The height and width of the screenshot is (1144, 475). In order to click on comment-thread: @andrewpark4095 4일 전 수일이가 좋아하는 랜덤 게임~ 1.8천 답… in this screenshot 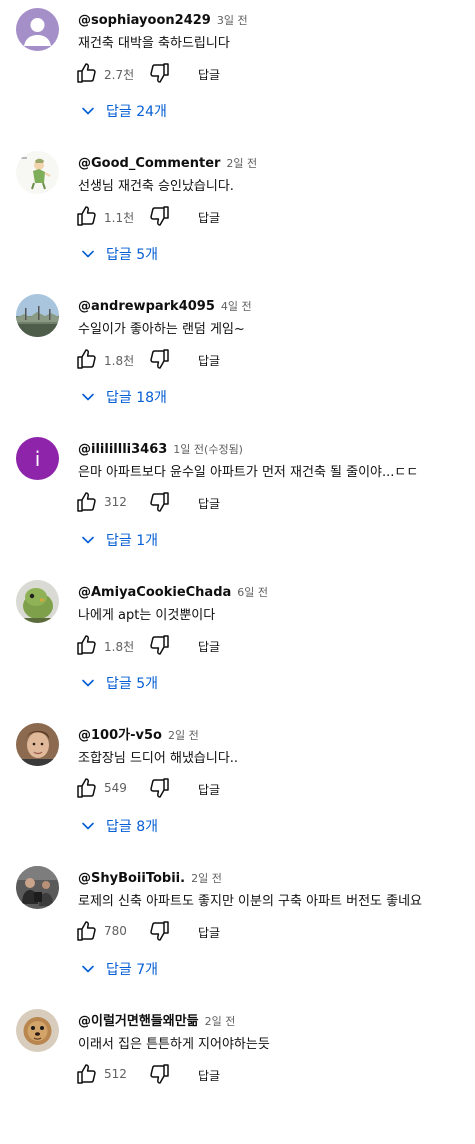, I will do `click(237, 357)`.